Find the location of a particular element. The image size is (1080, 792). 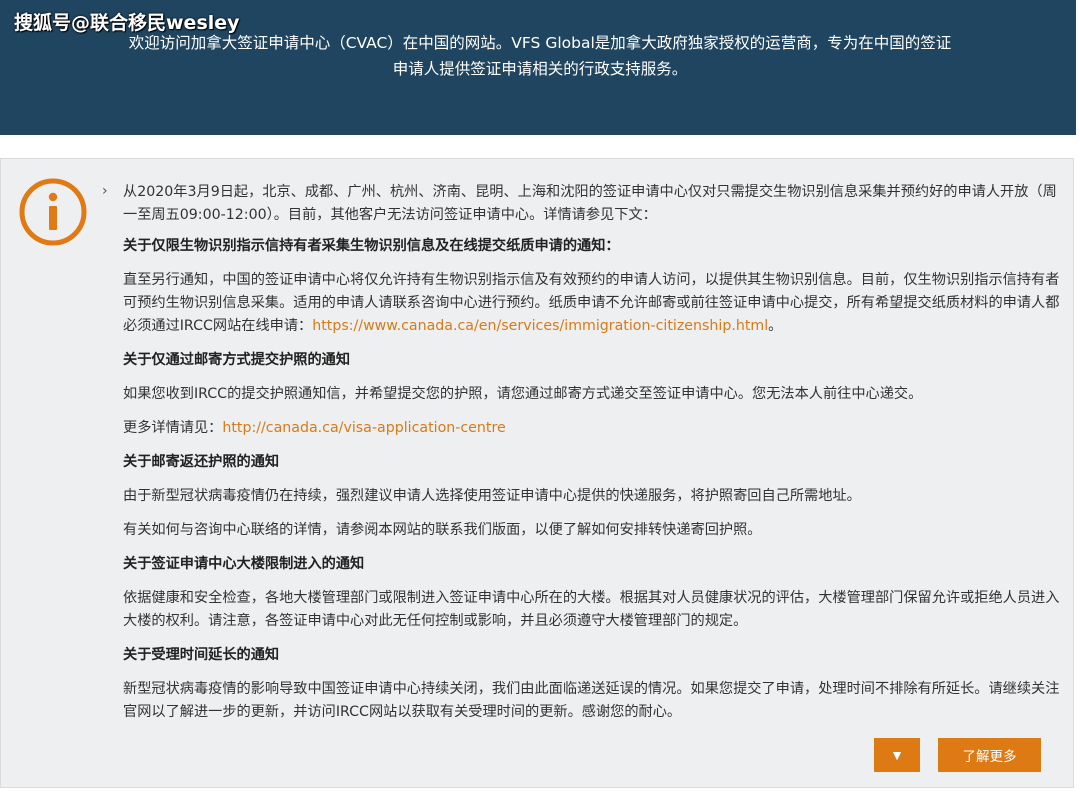

section-processing-time-title: 关于受理时间延长的通知 is located at coordinates (201, 655).